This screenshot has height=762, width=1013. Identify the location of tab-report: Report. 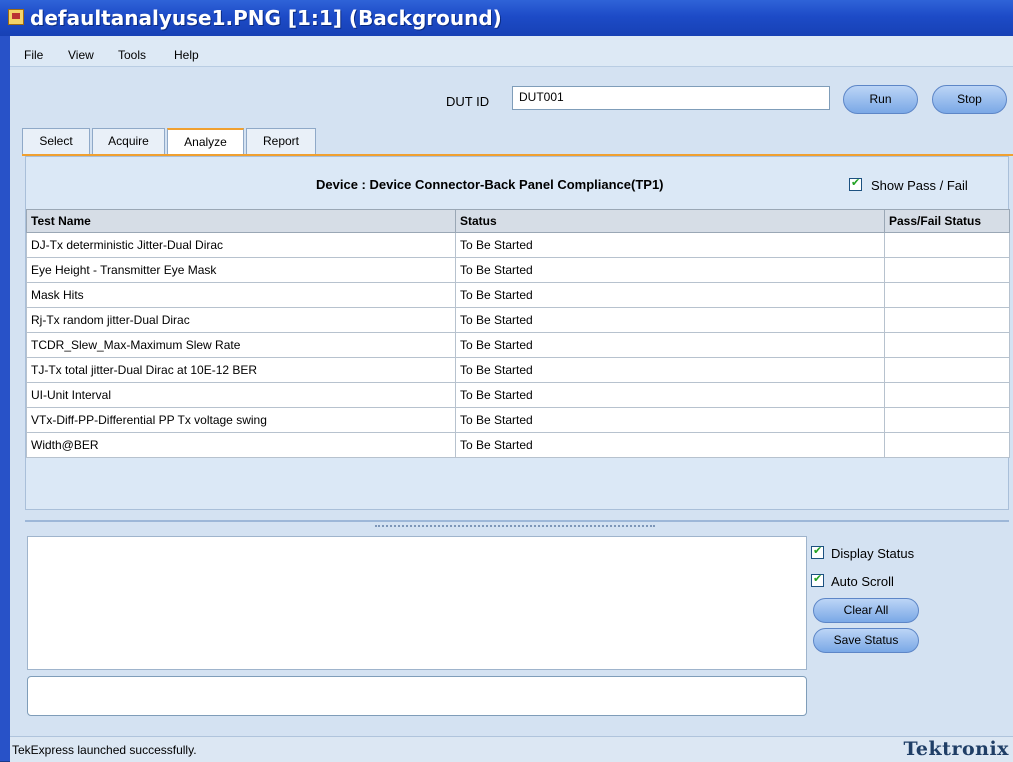
(281, 141).